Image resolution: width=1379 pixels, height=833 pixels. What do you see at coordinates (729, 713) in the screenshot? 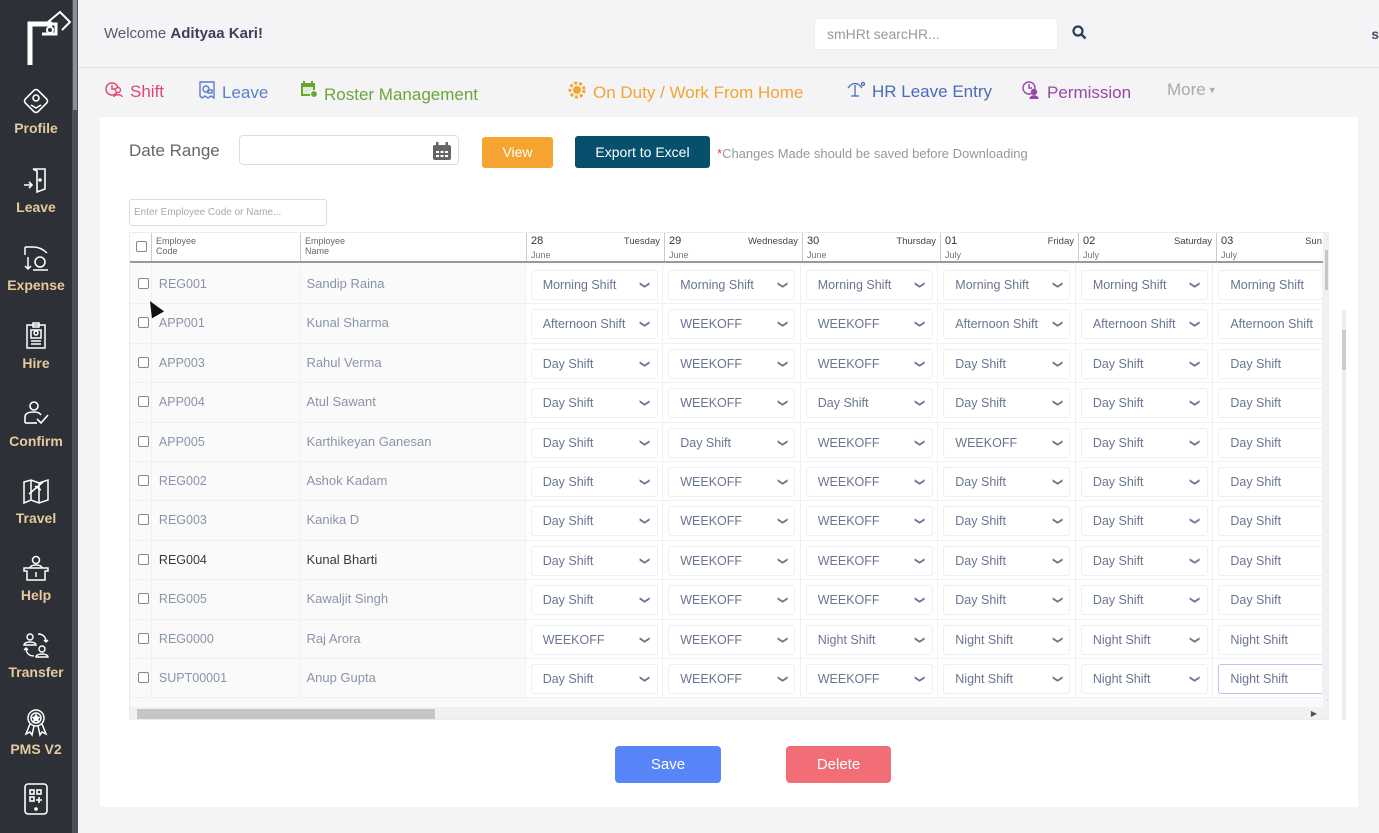
I see `grid-horizontal-scrollbar: ▶` at bounding box center [729, 713].